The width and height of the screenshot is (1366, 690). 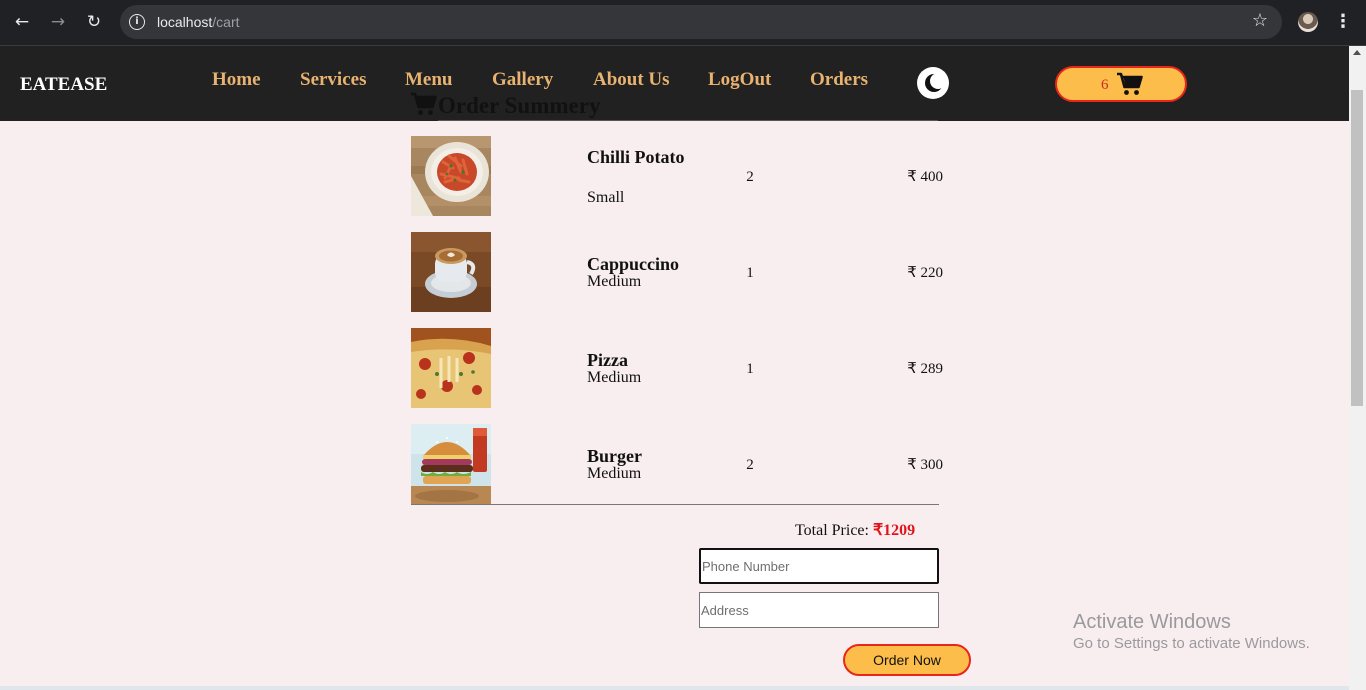 What do you see at coordinates (907, 660) in the screenshot?
I see `order-now-button: Order Now` at bounding box center [907, 660].